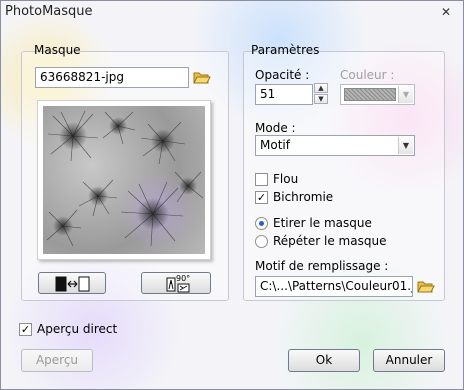 The height and width of the screenshot is (390, 464). I want to click on color-label: Couleur :, so click(367, 75).